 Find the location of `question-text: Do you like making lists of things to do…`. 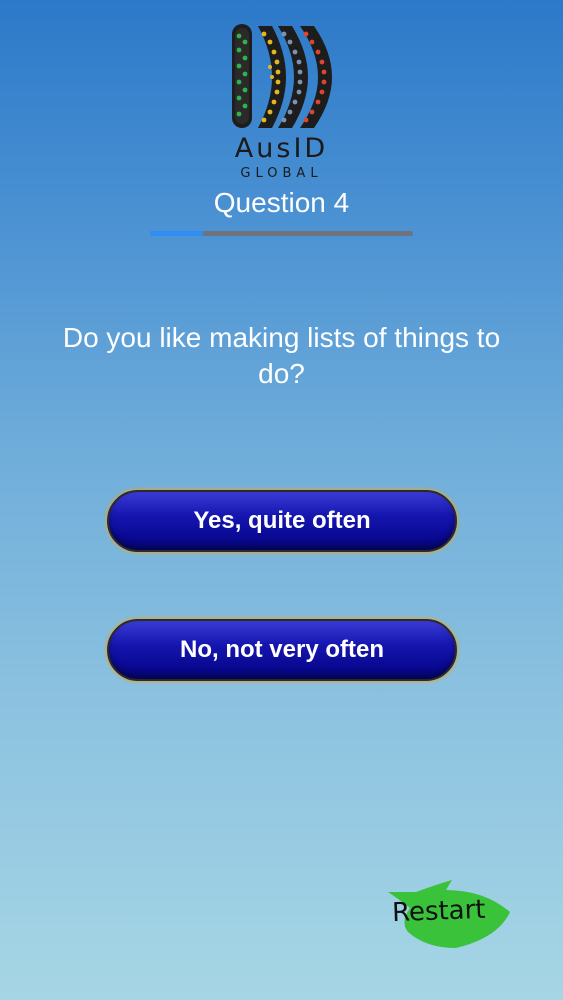

question-text: Do you like making lists of things to do… is located at coordinates (281, 355).